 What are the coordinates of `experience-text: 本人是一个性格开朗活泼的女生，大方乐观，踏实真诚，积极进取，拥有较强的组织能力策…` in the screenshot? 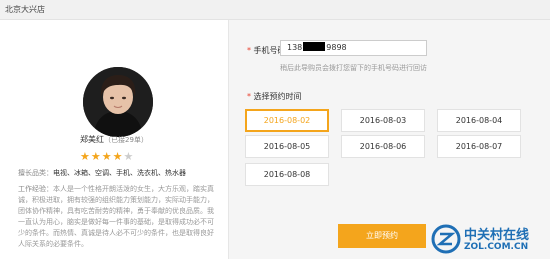 It's located at (116, 216).